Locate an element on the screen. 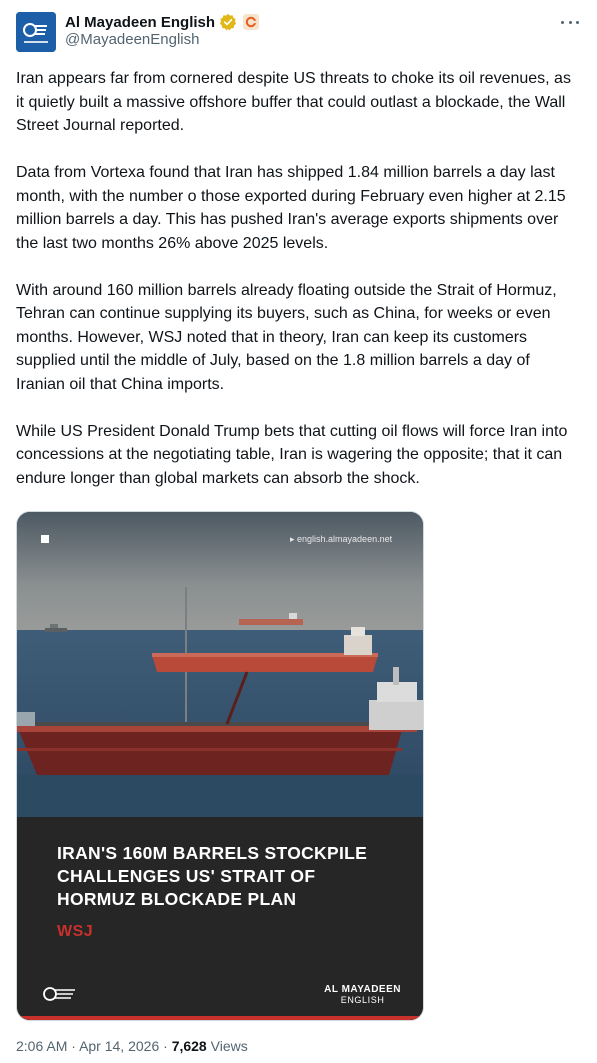 The width and height of the screenshot is (597, 1063). gold-verified-badge-icon is located at coordinates (228, 22).